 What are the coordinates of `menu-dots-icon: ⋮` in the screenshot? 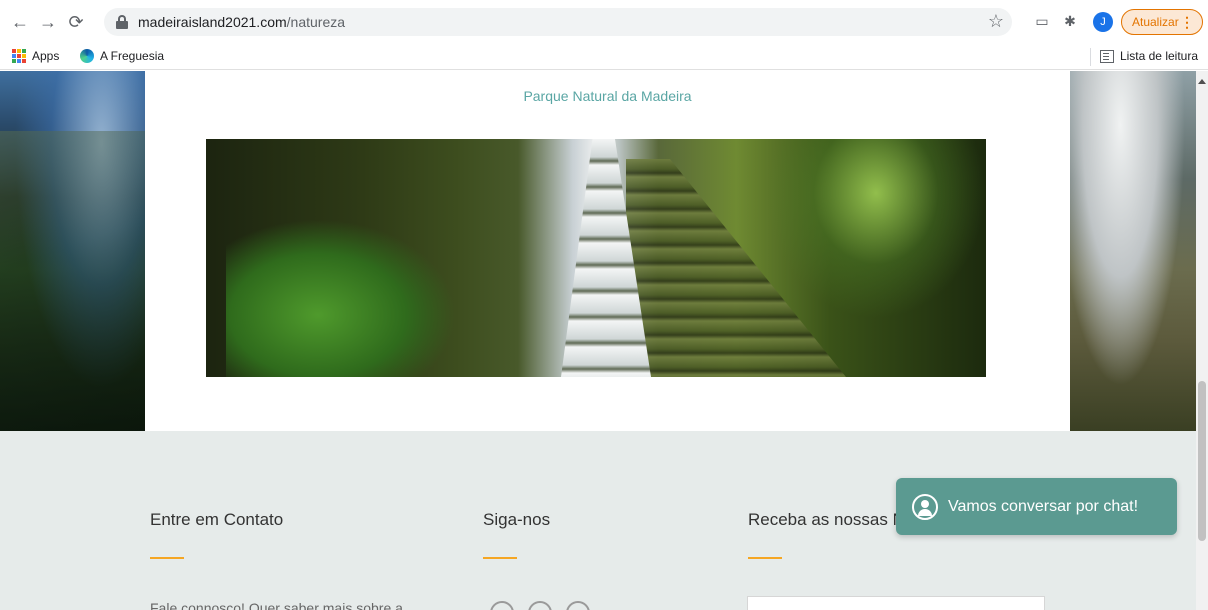 It's located at (1187, 22).